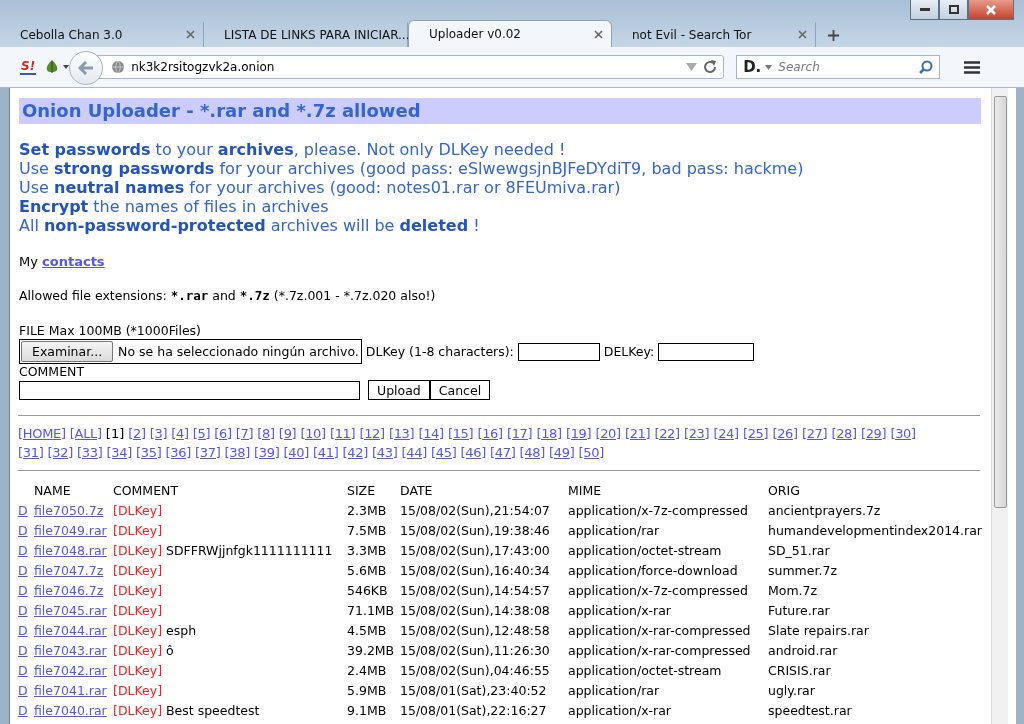  Describe the element at coordinates (119, 452) in the screenshot. I see `page-link: [34]` at that location.